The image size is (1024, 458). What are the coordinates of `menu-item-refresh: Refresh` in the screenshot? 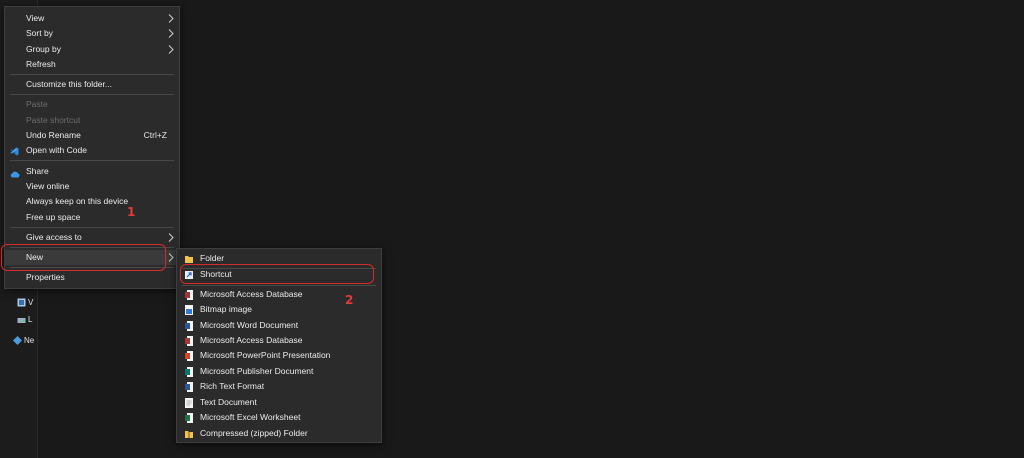 It's located at (92, 64).